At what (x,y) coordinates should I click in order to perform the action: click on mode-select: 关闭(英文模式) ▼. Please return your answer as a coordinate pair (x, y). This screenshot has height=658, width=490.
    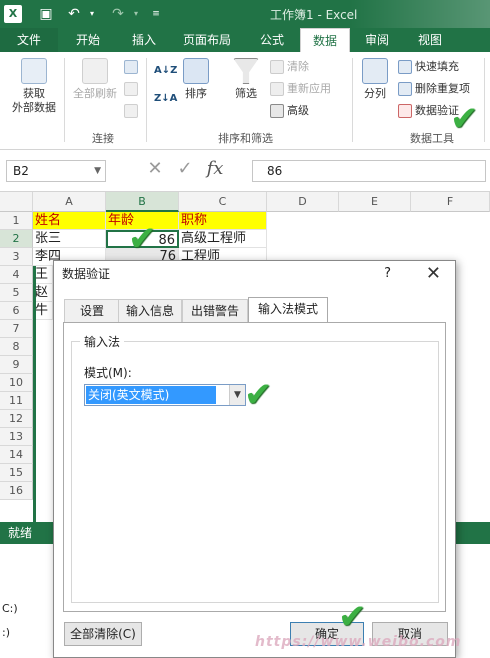
    Looking at the image, I should click on (165, 395).